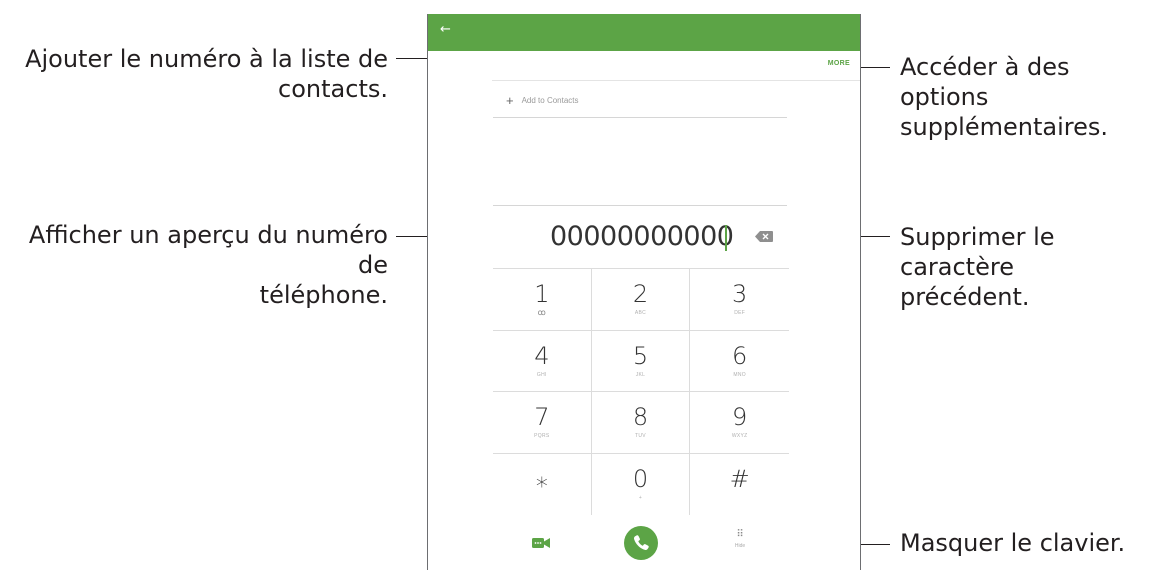 Image resolution: width=1160 pixels, height=570 pixels. I want to click on dialer-actions: ⠿ Hide, so click(644, 544).